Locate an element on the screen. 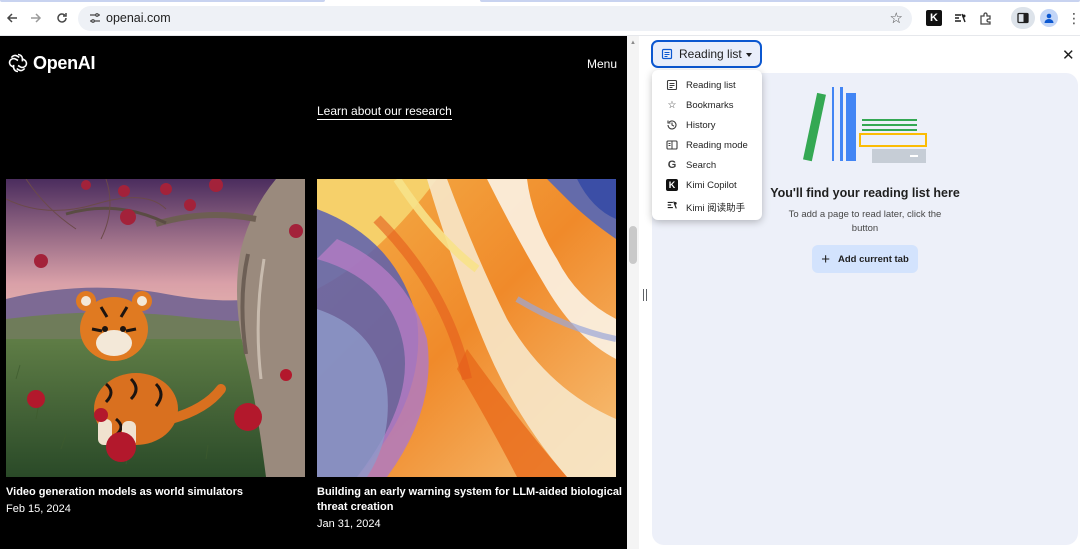  google-g-icon: G is located at coordinates (672, 165).